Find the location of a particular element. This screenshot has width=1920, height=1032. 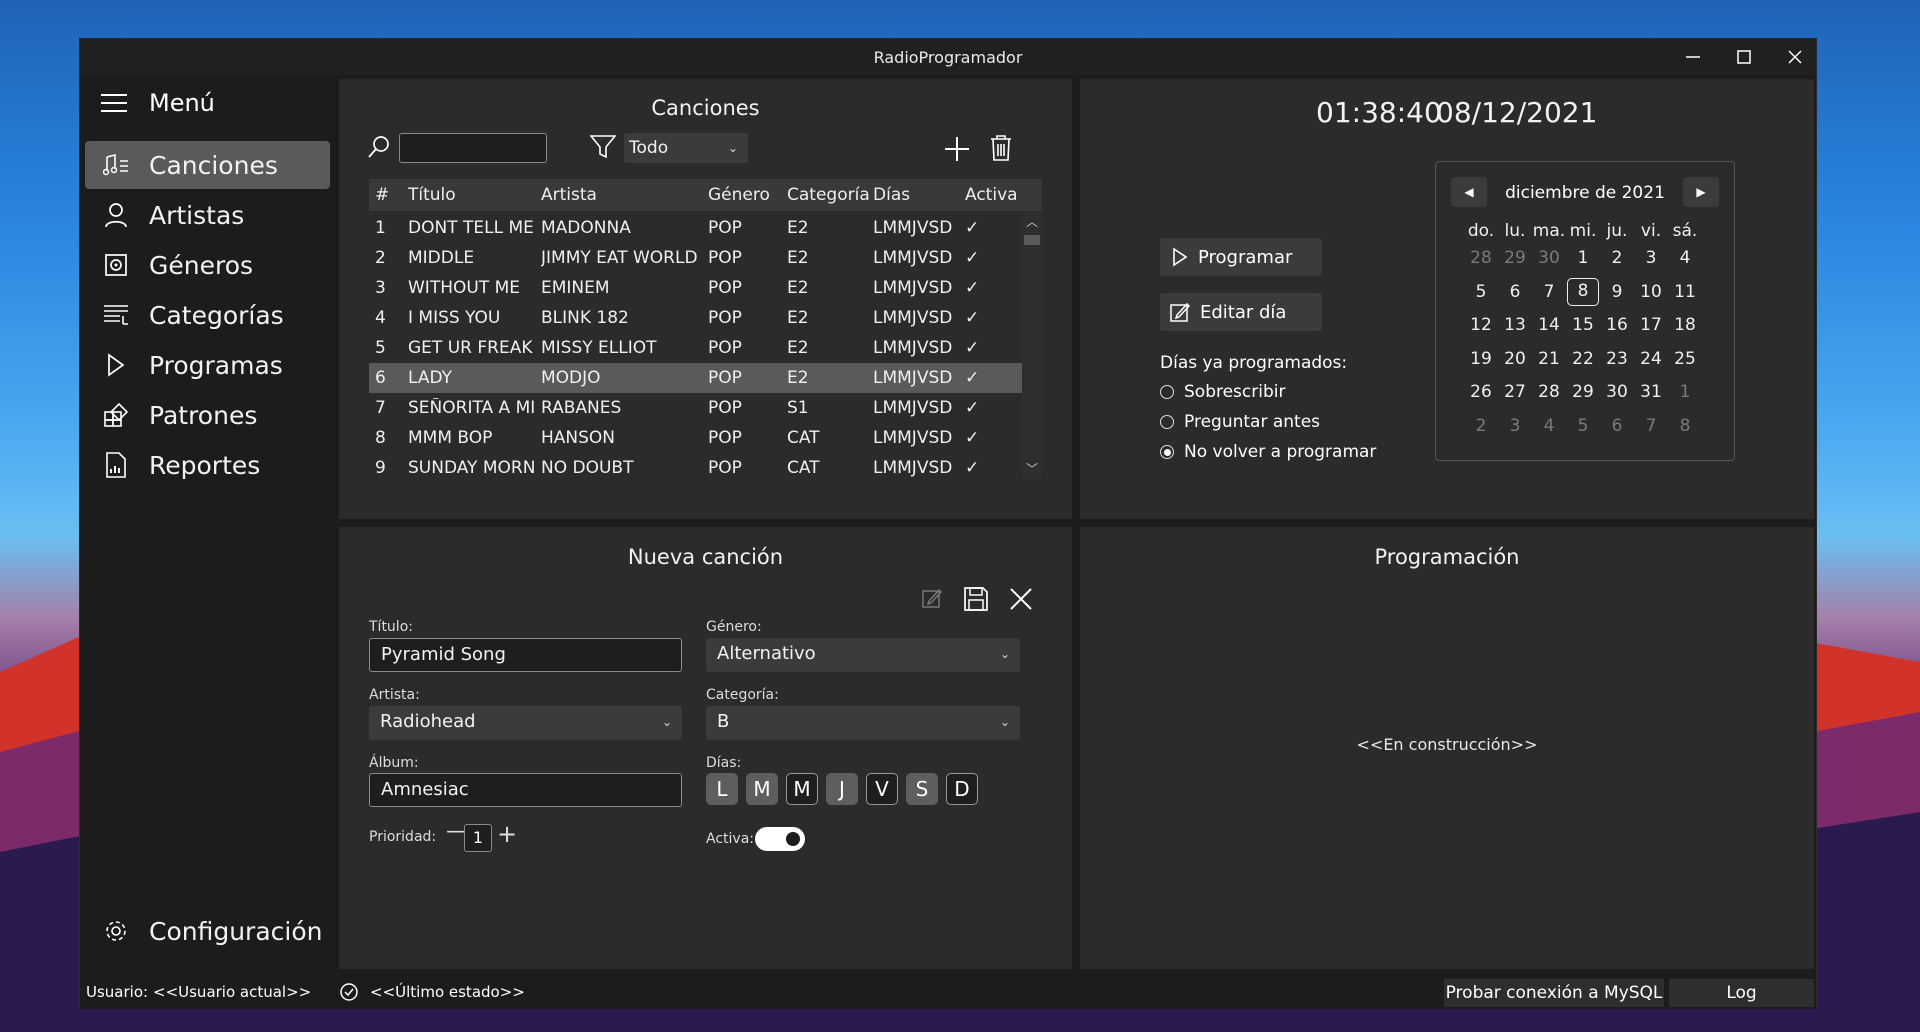

sidebar-item-categorias: Categorías is located at coordinates (207, 315).